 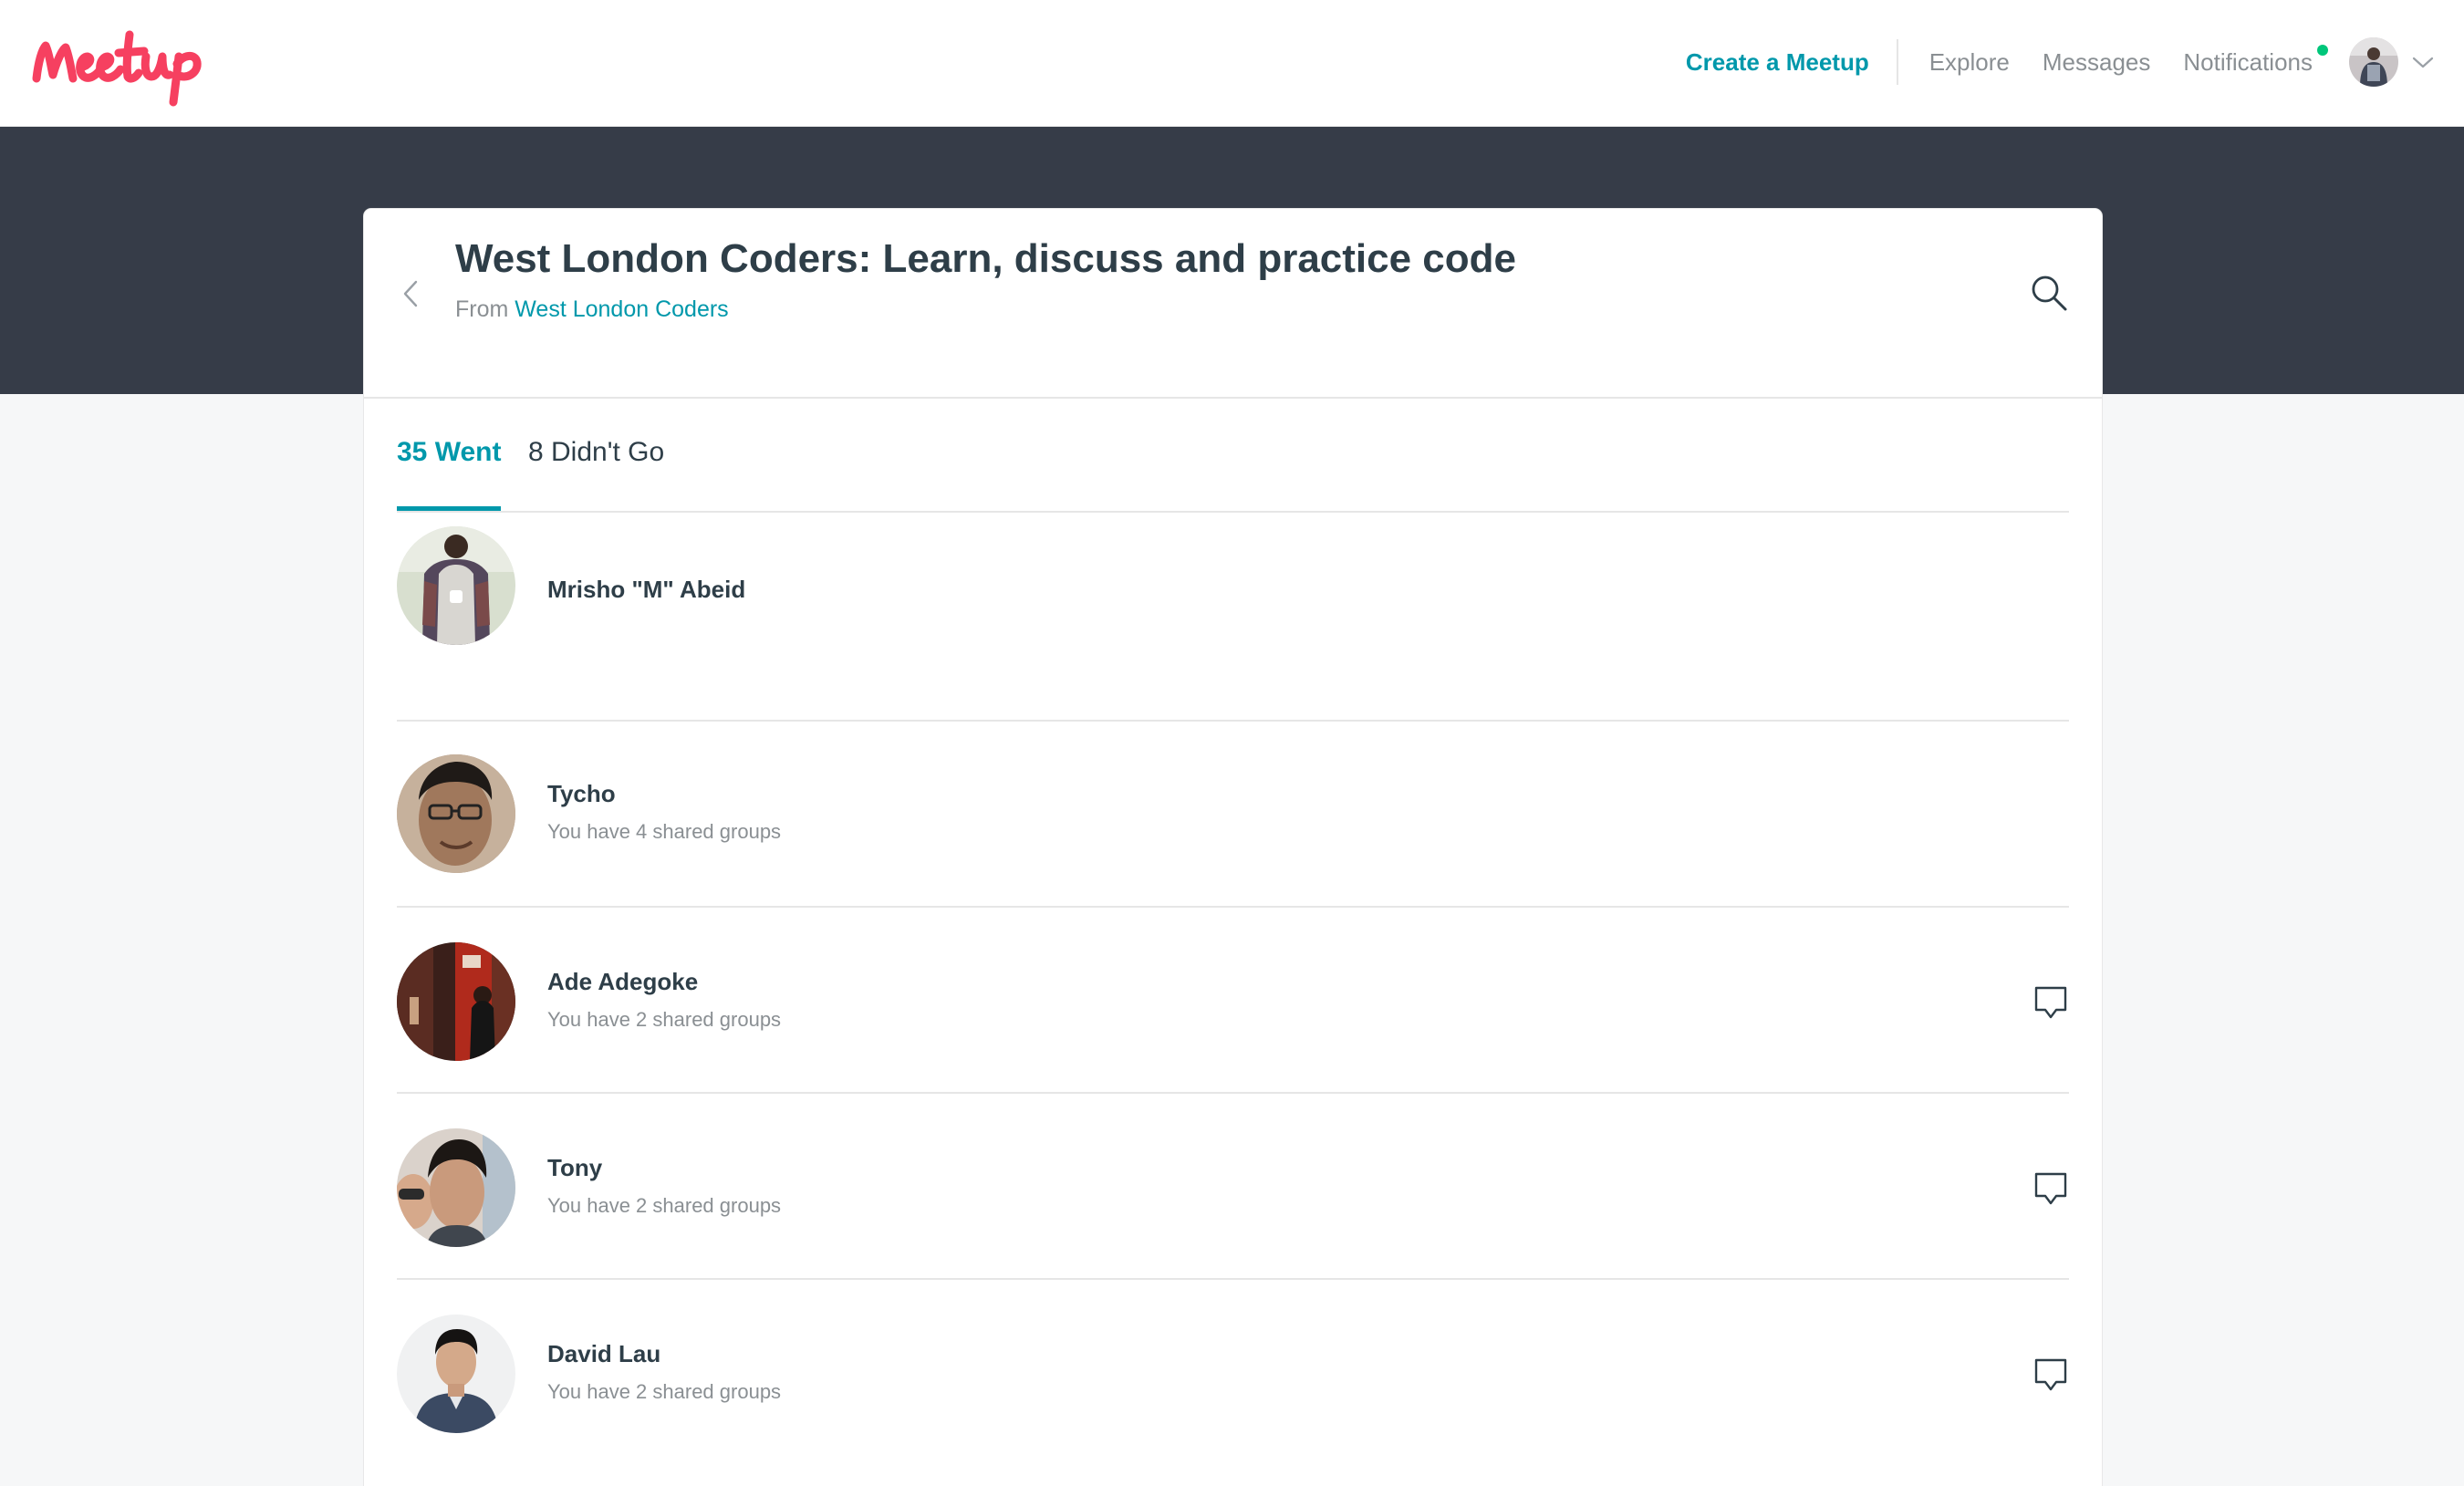 I want to click on attendee-row: Tycho You have 4 shared groups, so click(x=1233, y=815).